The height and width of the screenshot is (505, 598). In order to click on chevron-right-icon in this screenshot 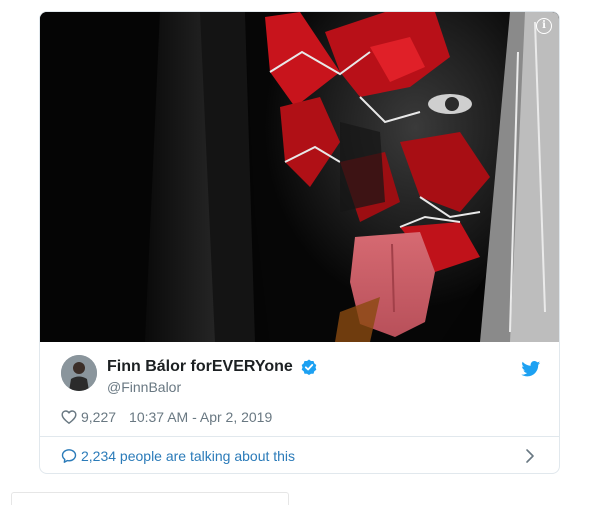, I will do `click(530, 456)`.